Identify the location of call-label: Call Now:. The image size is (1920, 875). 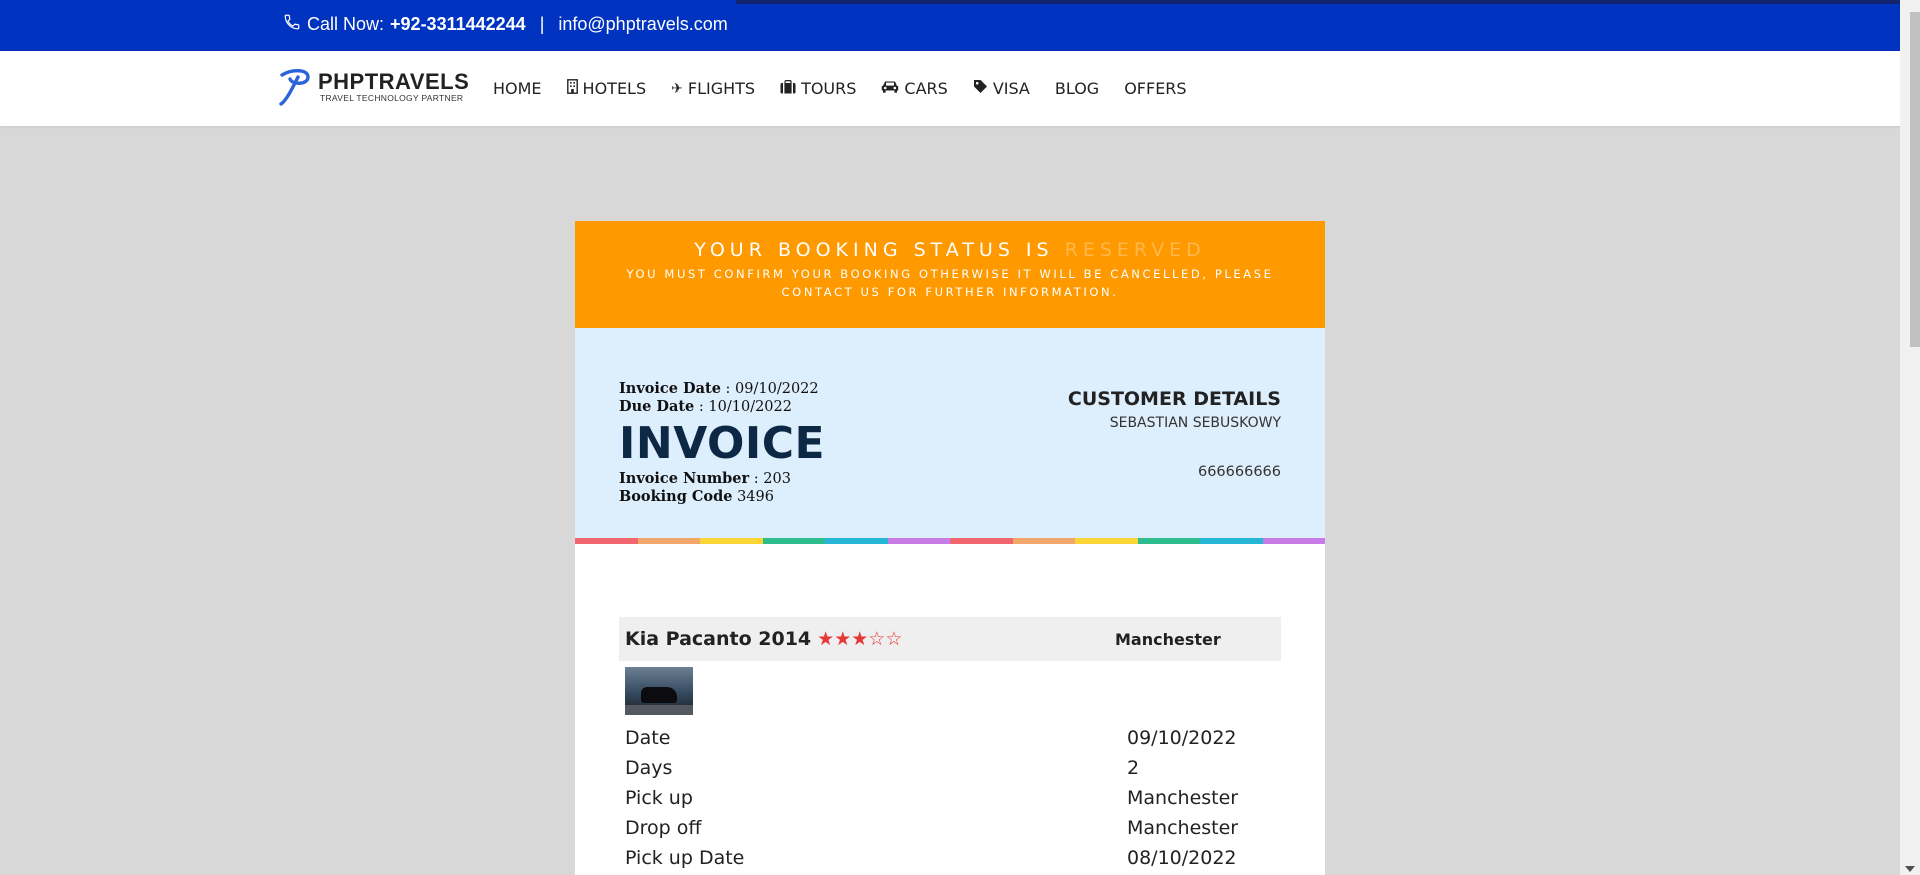
(346, 24).